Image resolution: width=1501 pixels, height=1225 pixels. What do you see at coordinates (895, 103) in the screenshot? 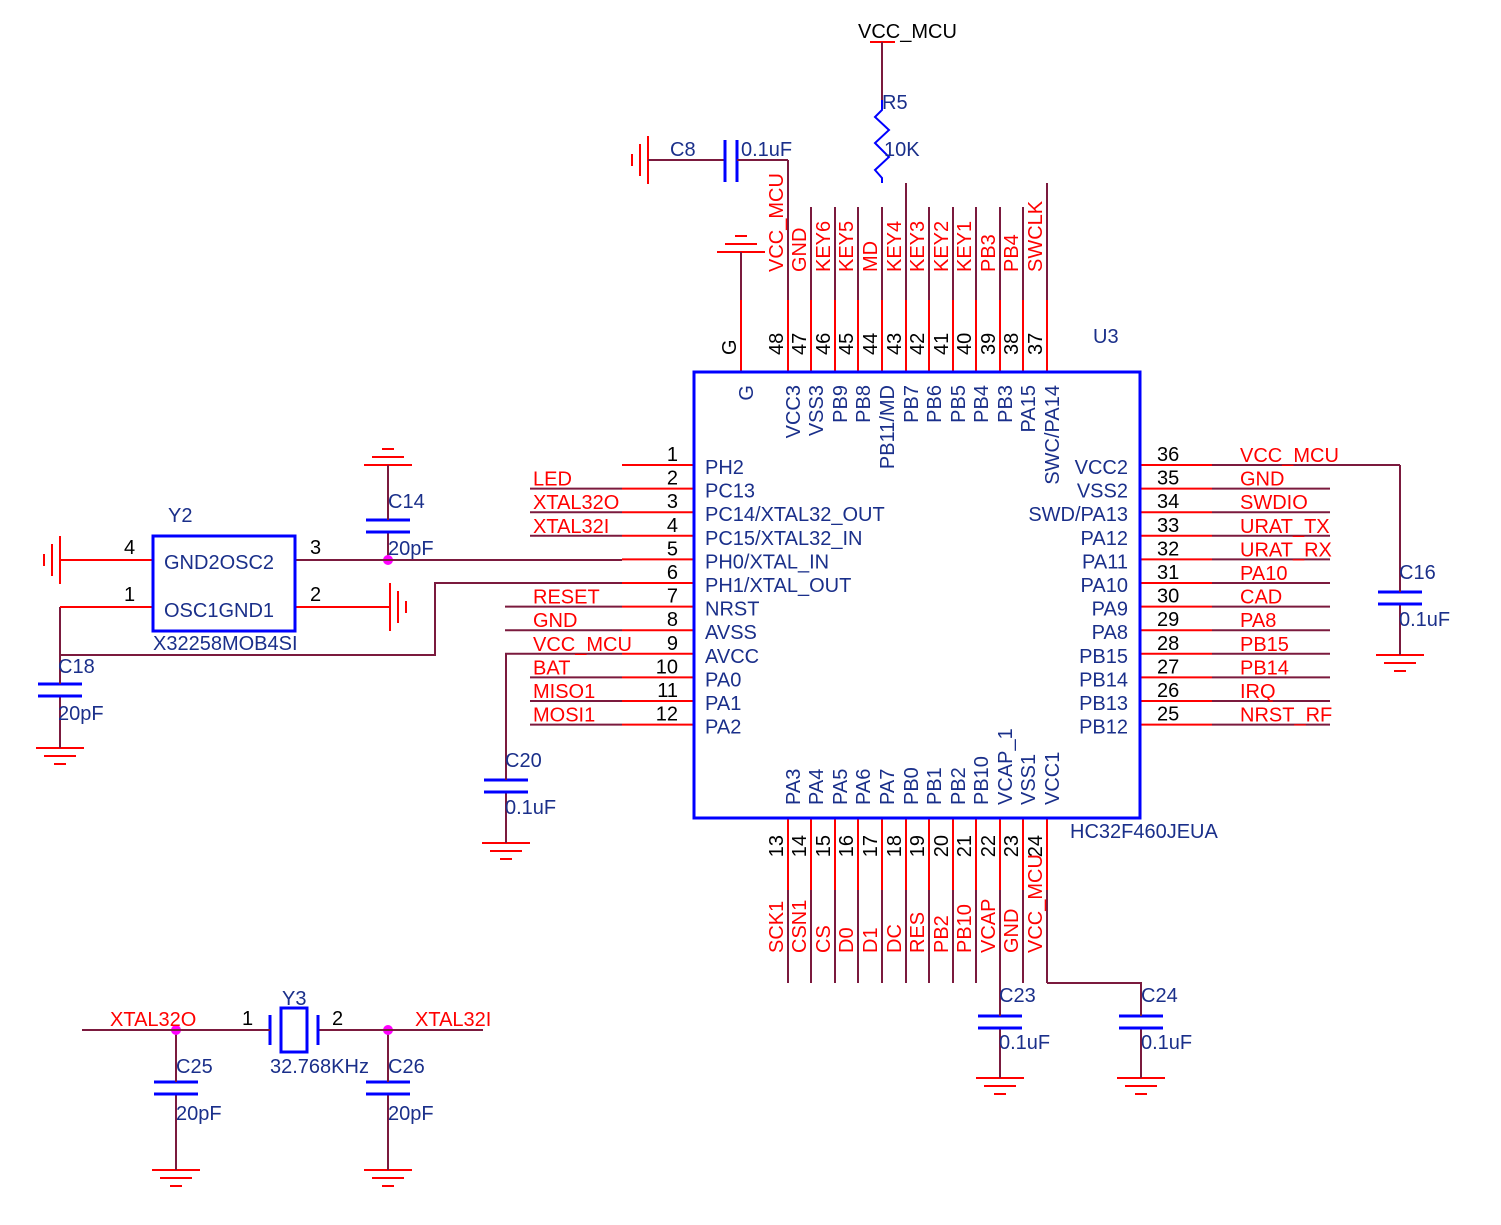
I see `r5-ref: R5` at bounding box center [895, 103].